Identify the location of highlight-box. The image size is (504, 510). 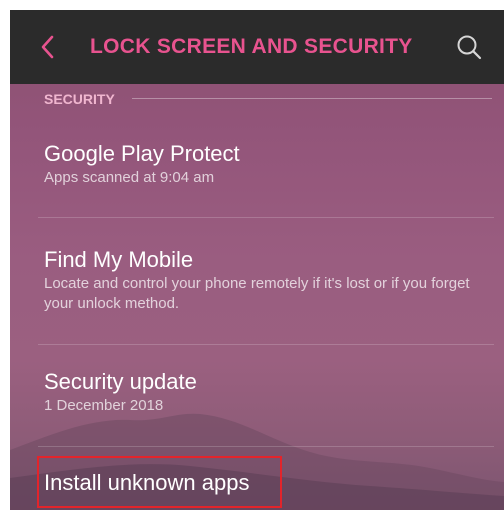
(159, 482).